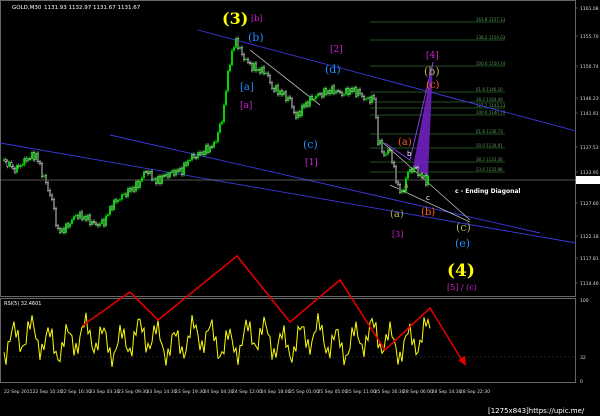  Describe the element at coordinates (219, 392) in the screenshot. I see `time-tick: 24 Sep 04:30` at that location.